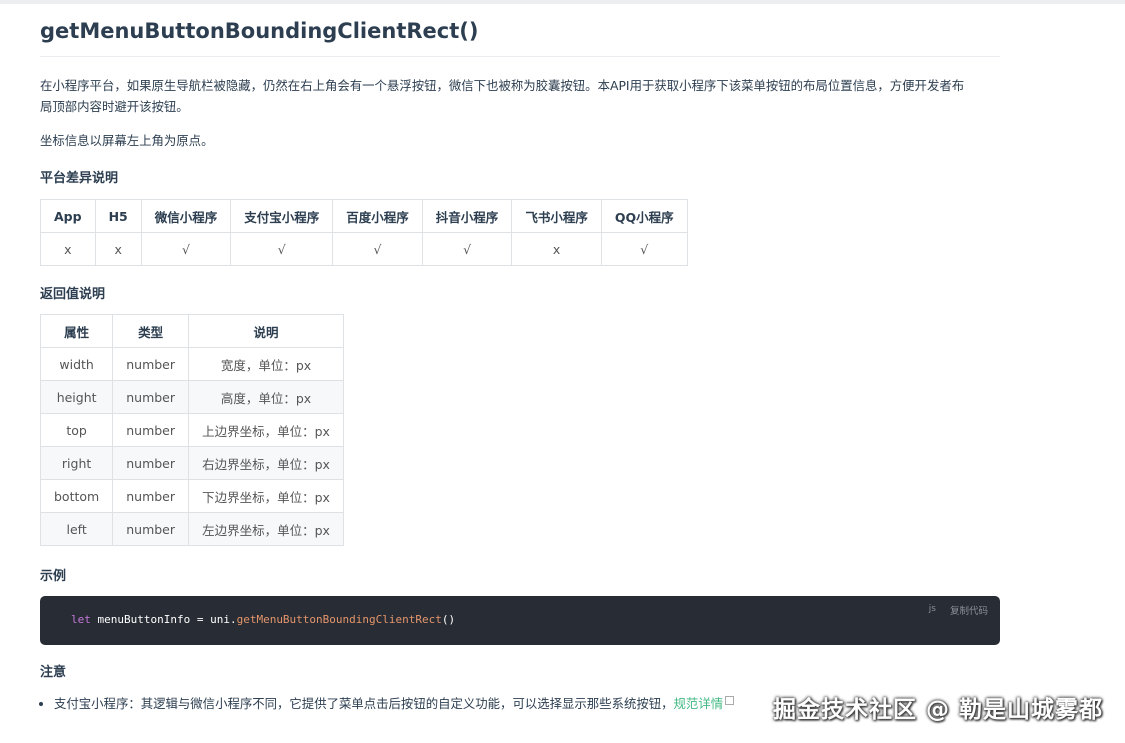 The height and width of the screenshot is (743, 1125). I want to click on col-attr: 属性, so click(76, 331).